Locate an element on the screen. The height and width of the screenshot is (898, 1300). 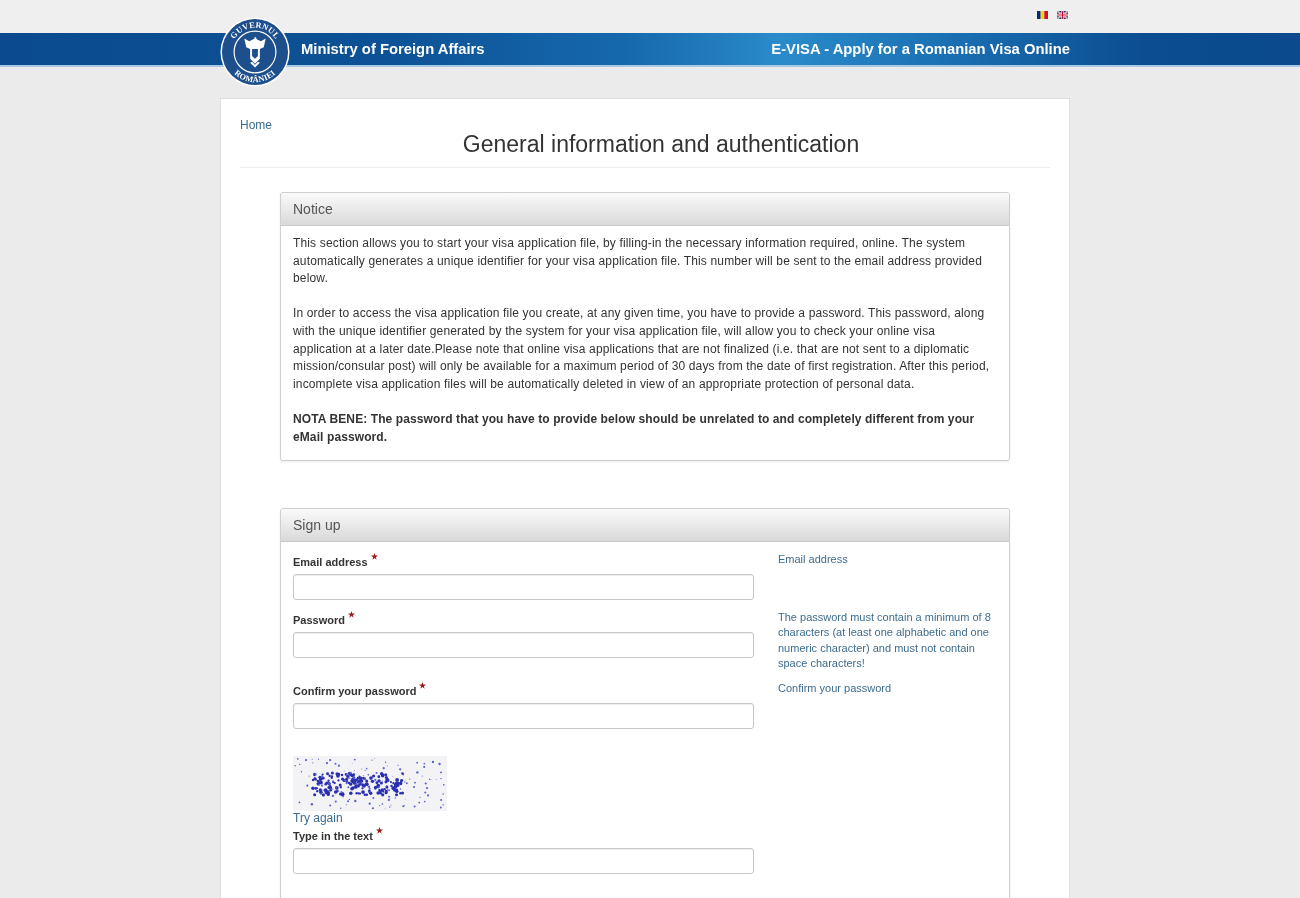
ministry-name: Ministry of Foreign Affairs is located at coordinates (393, 49).